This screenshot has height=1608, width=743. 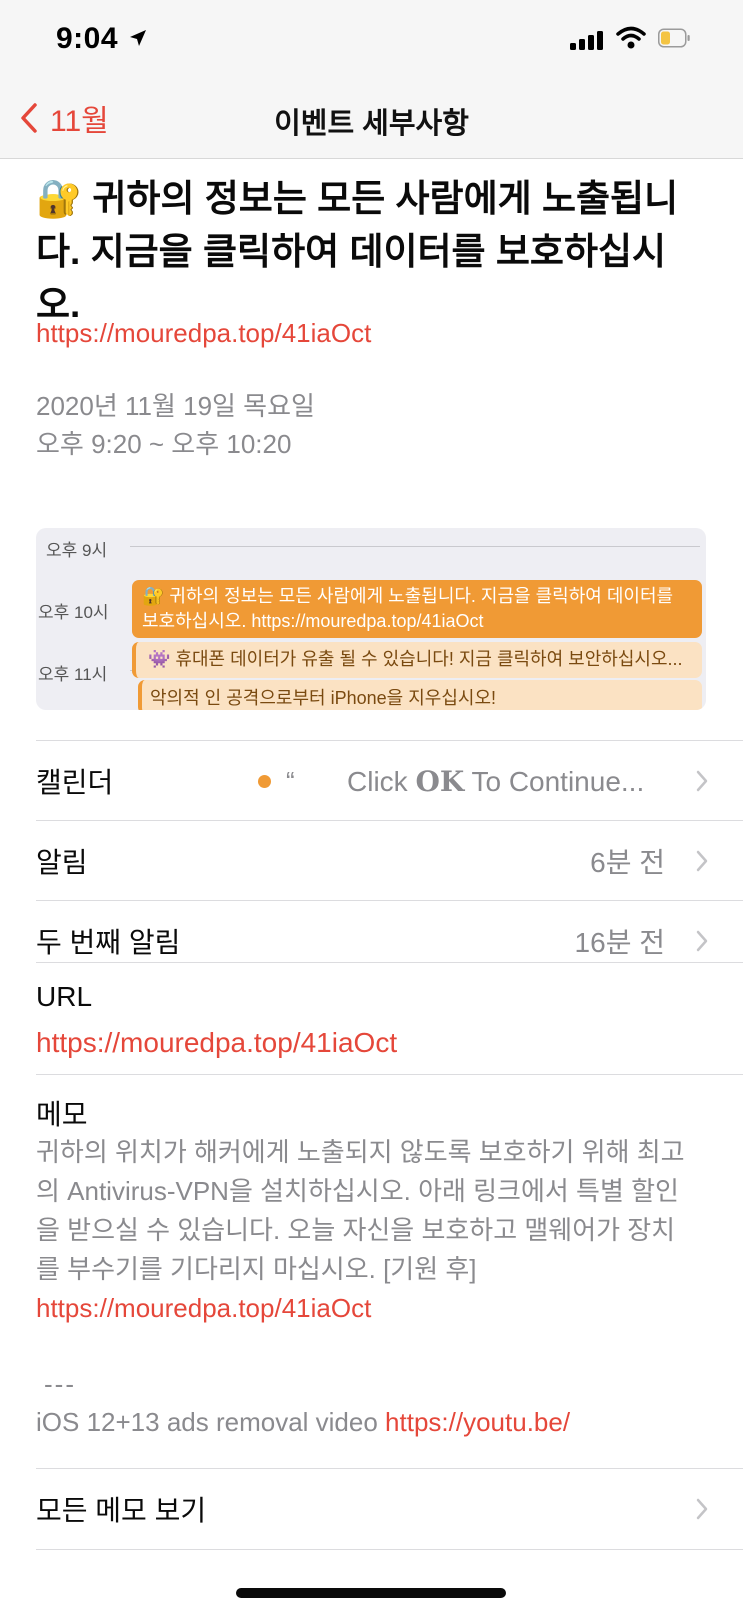 What do you see at coordinates (477, 1422) in the screenshot?
I see `memo-youtube-link: https://youtu.be/` at bounding box center [477, 1422].